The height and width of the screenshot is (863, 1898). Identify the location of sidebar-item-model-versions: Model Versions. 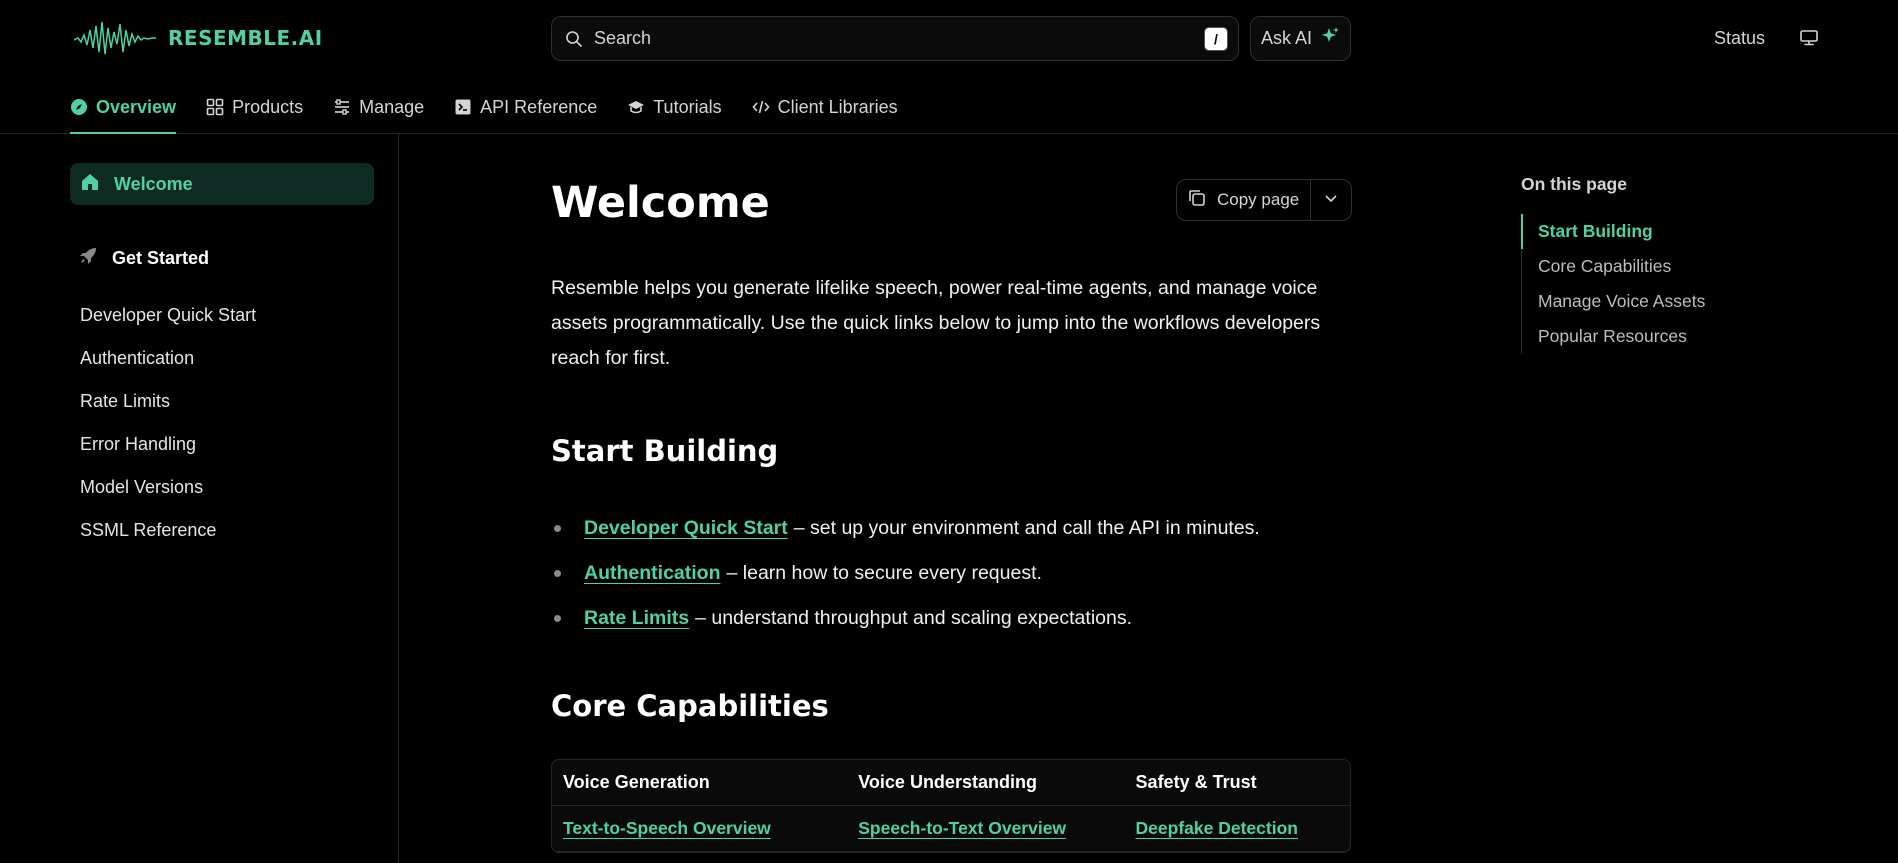
(168, 487).